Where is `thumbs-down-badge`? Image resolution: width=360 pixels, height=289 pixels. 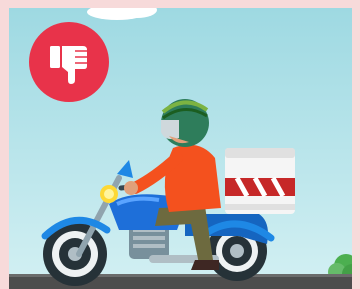 thumbs-down-badge is located at coordinates (69, 62).